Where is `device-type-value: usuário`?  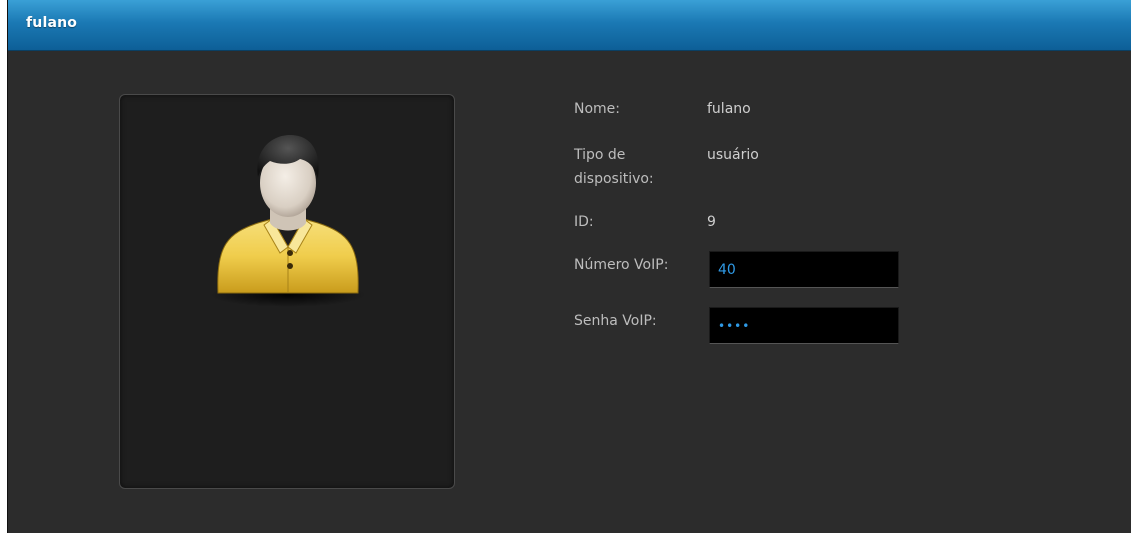
device-type-value: usuário is located at coordinates (733, 155).